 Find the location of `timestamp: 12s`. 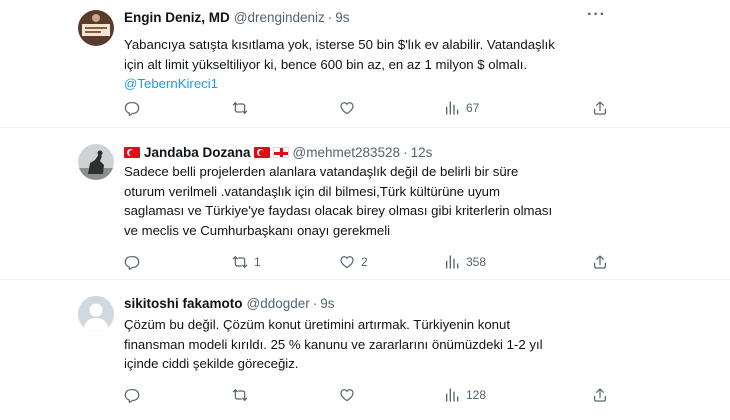

timestamp: 12s is located at coordinates (422, 152).